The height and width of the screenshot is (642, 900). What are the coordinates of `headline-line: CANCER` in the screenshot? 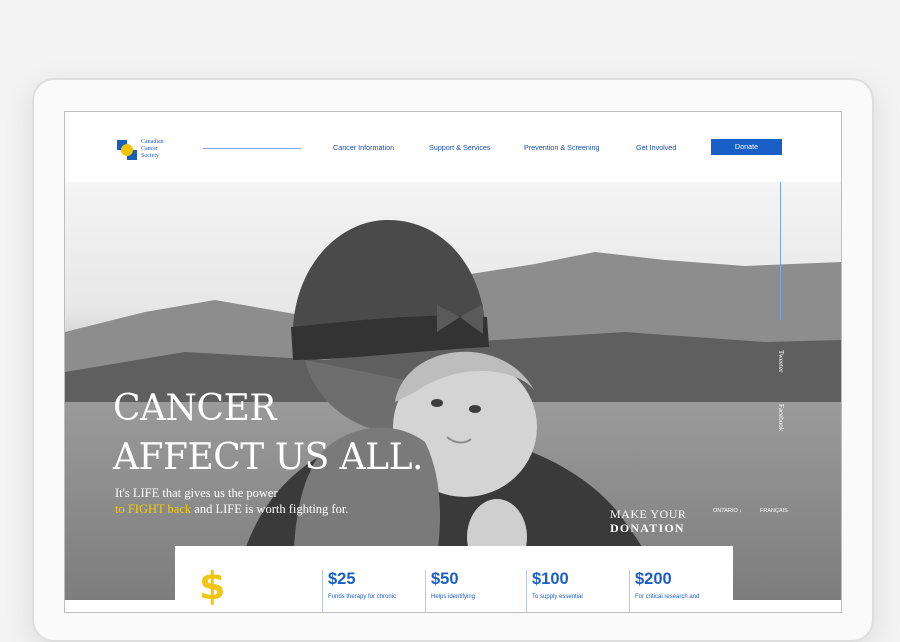 It's located at (194, 408).